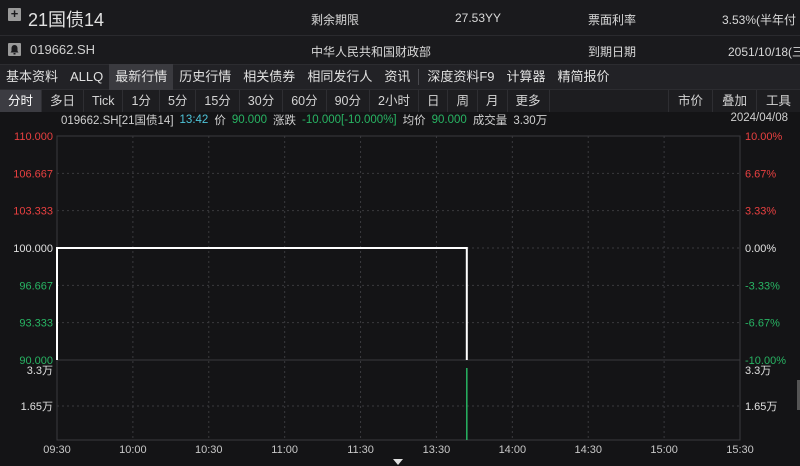 This screenshot has width=800, height=466. Describe the element at coordinates (759, 20) in the screenshot. I see `coupon-rate-value: 3.53%(半年付` at that location.